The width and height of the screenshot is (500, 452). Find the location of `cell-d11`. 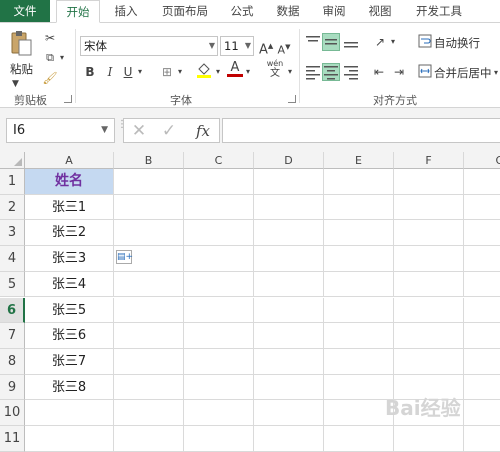

cell-d11 is located at coordinates (289, 439).